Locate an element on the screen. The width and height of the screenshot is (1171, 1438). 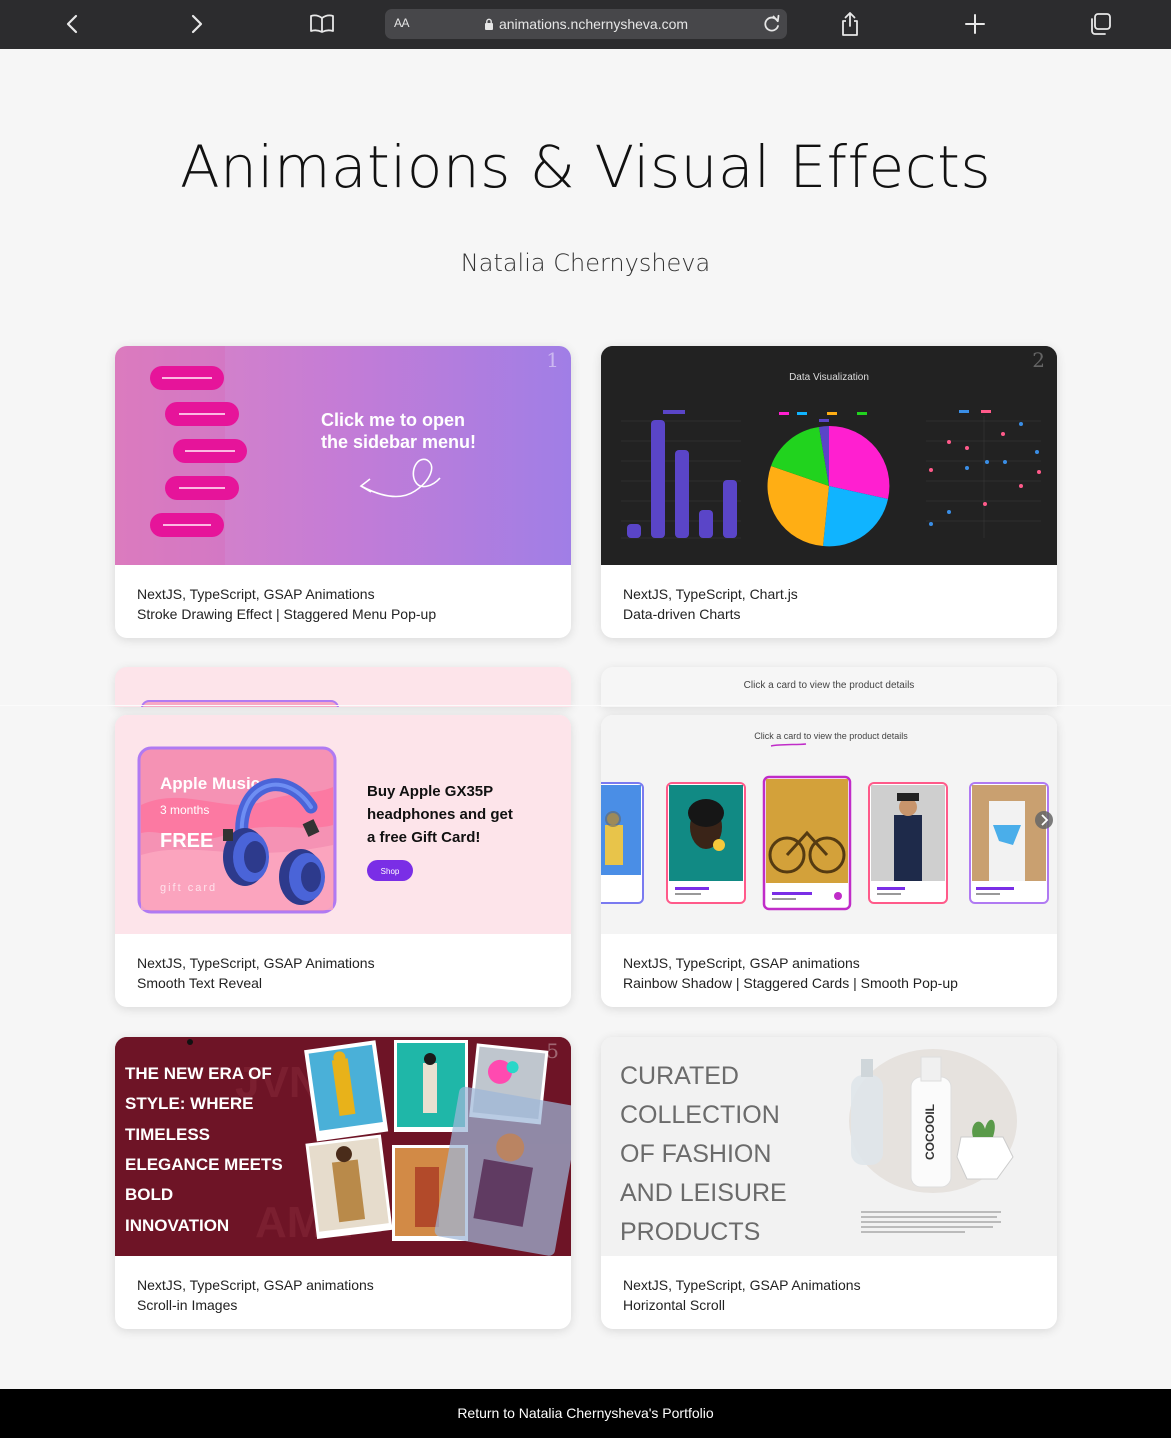
author-name: Natalia Chernysheva is located at coordinates (585, 263).